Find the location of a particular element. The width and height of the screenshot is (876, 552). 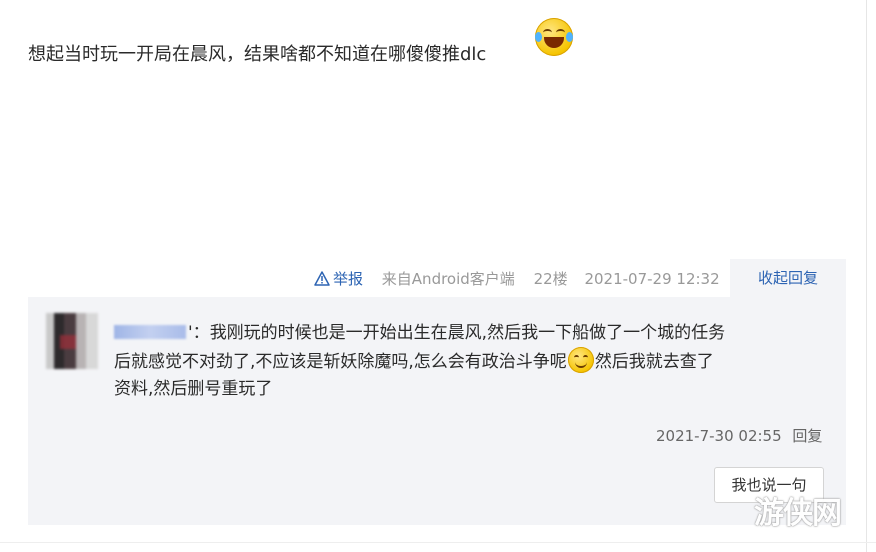

avatar is located at coordinates (72, 341).